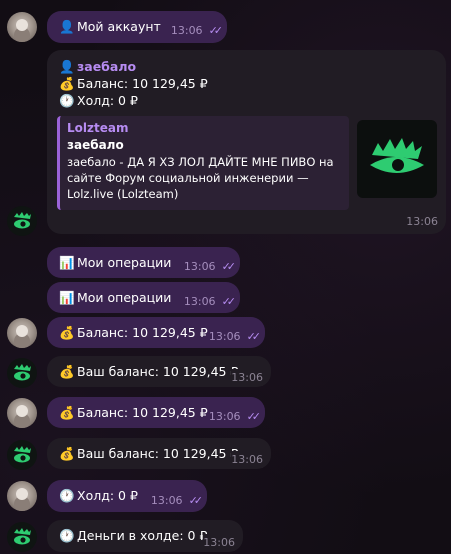 The height and width of the screenshot is (554, 451). I want to click on preview-image, so click(397, 159).